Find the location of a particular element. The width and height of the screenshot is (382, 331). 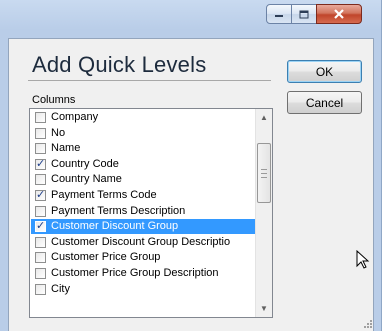

list-item-label: Country Name is located at coordinates (86, 179).